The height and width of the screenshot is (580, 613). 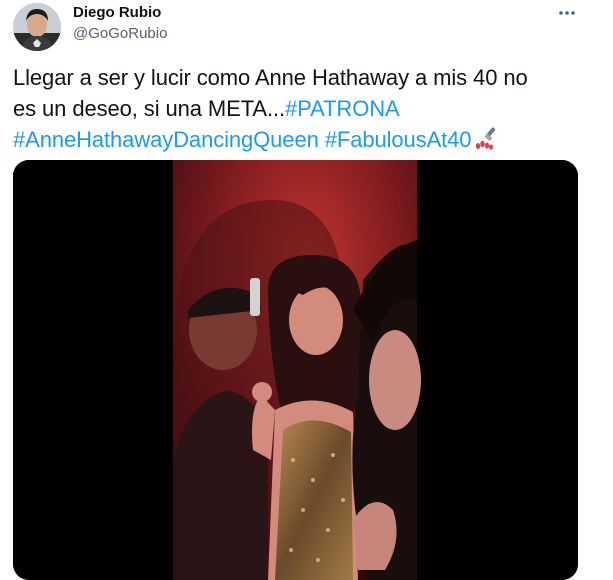 I want to click on user-handle: @GoGoRubio, so click(x=120, y=34).